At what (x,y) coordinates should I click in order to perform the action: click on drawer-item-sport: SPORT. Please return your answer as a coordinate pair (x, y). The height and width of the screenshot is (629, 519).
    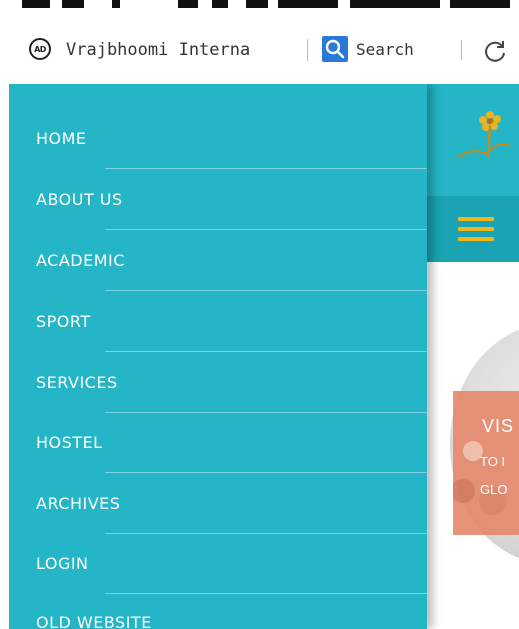
    Looking at the image, I should click on (218, 321).